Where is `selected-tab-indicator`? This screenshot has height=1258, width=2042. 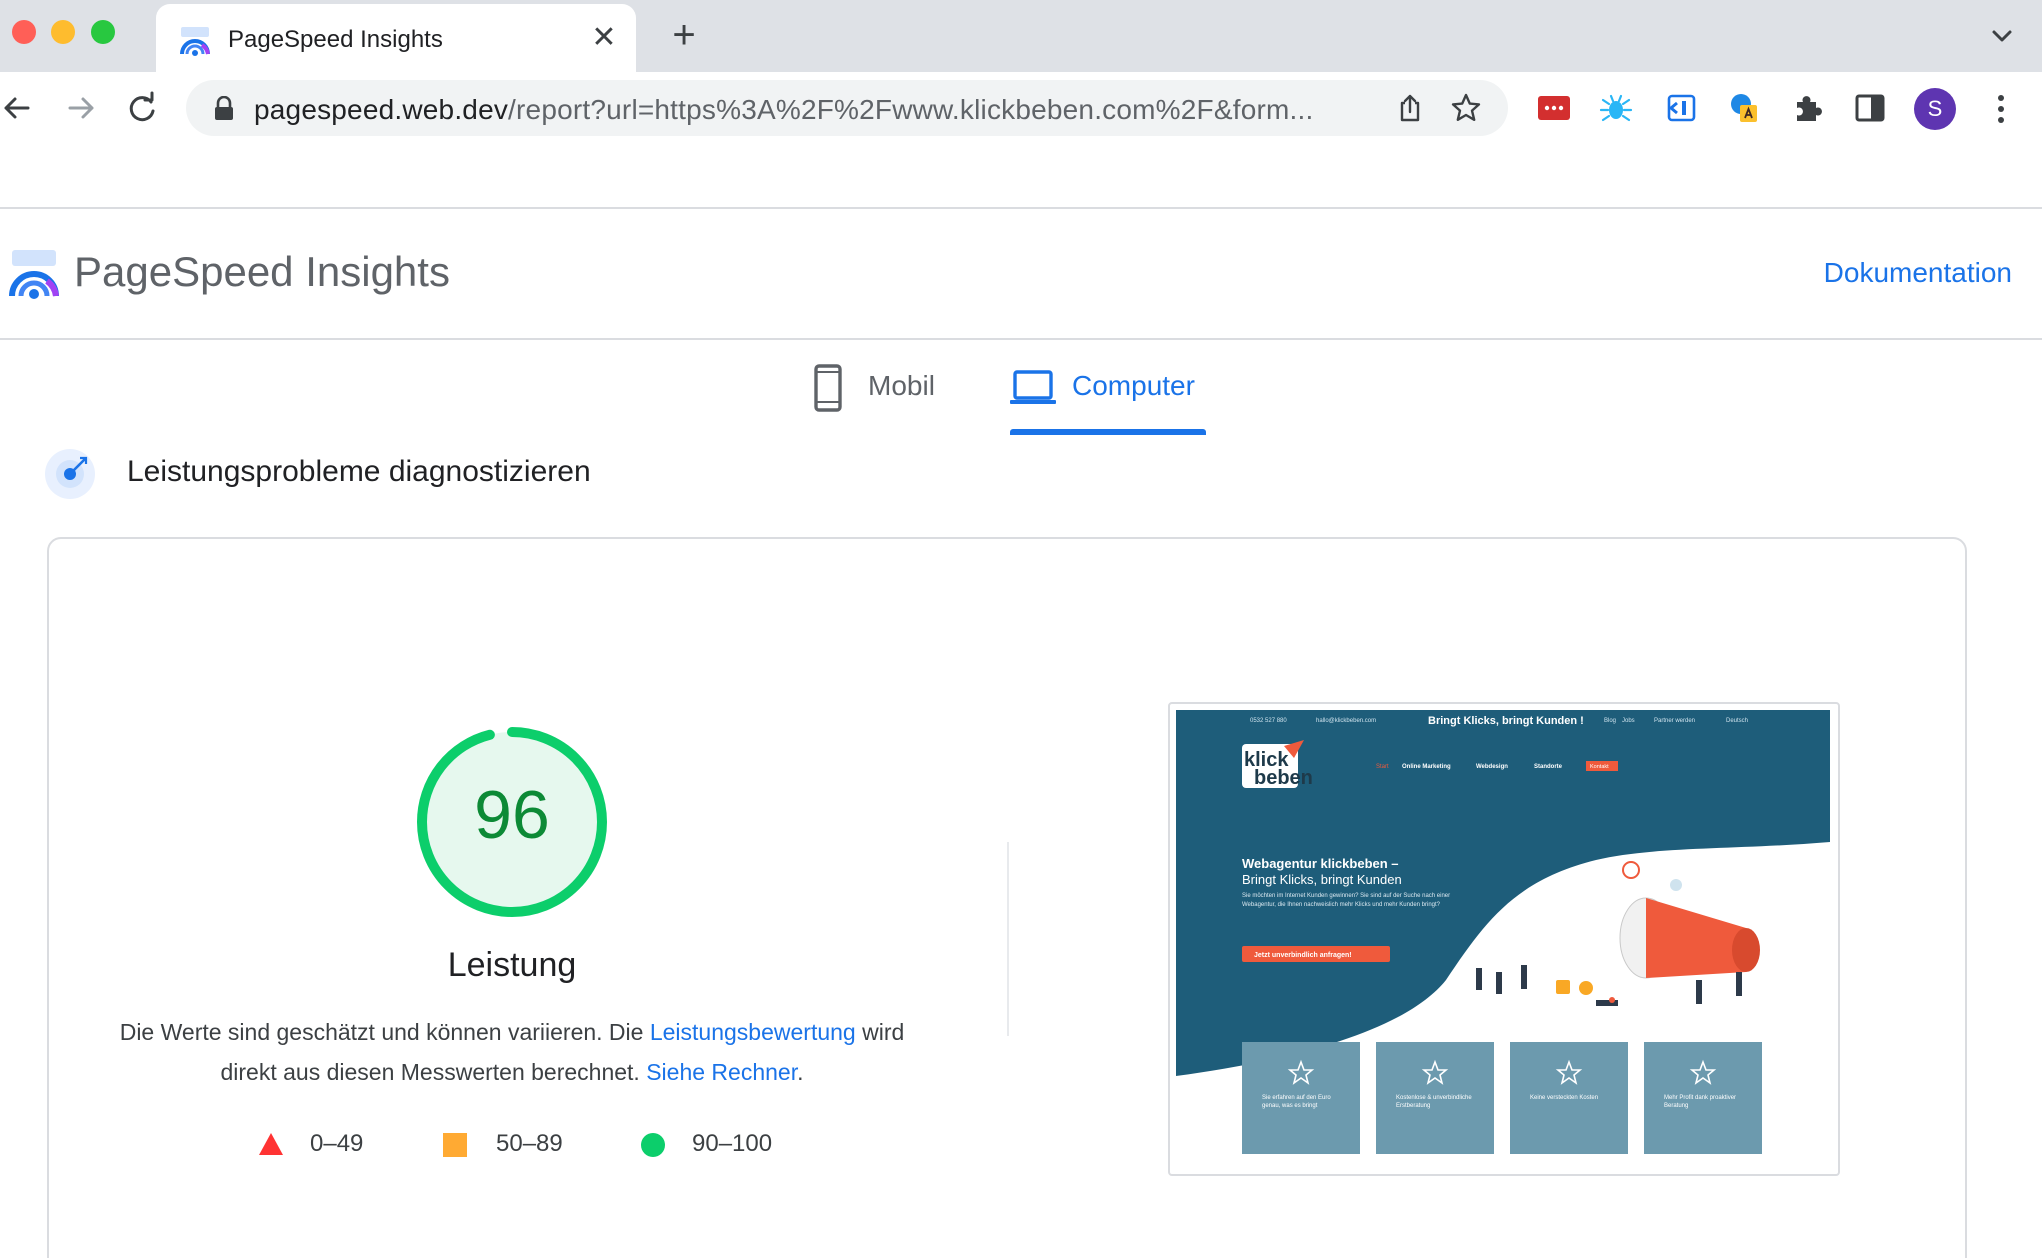 selected-tab-indicator is located at coordinates (1108, 432).